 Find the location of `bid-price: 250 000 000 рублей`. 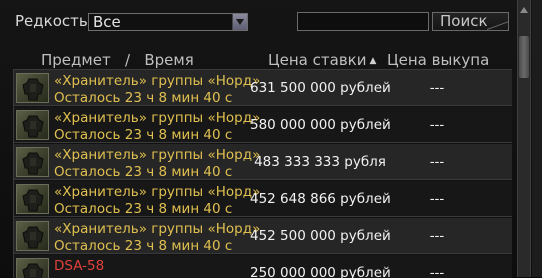

bid-price: 250 000 000 рублей is located at coordinates (320, 271).